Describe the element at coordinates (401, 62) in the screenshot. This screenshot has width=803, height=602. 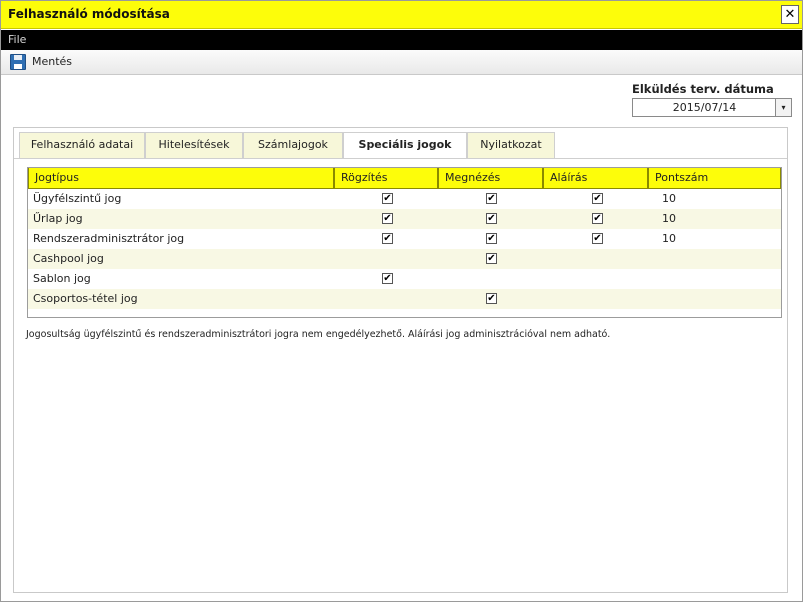
I see `toolbar: Mentés` at that location.